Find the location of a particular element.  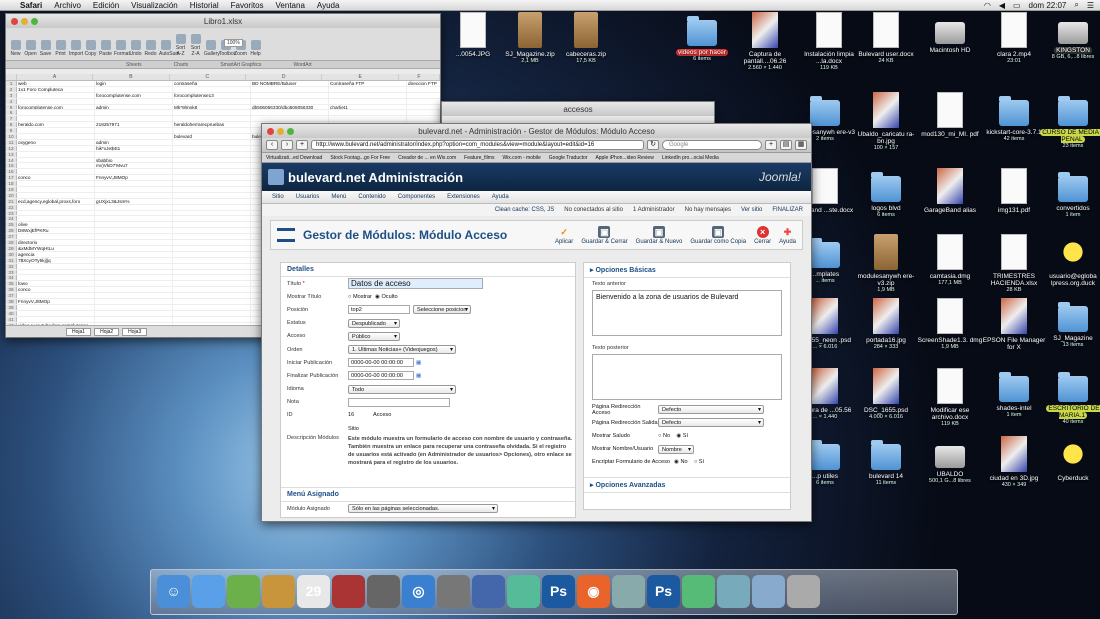

ribbon-tab-charts: Charts is located at coordinates (181, 65).